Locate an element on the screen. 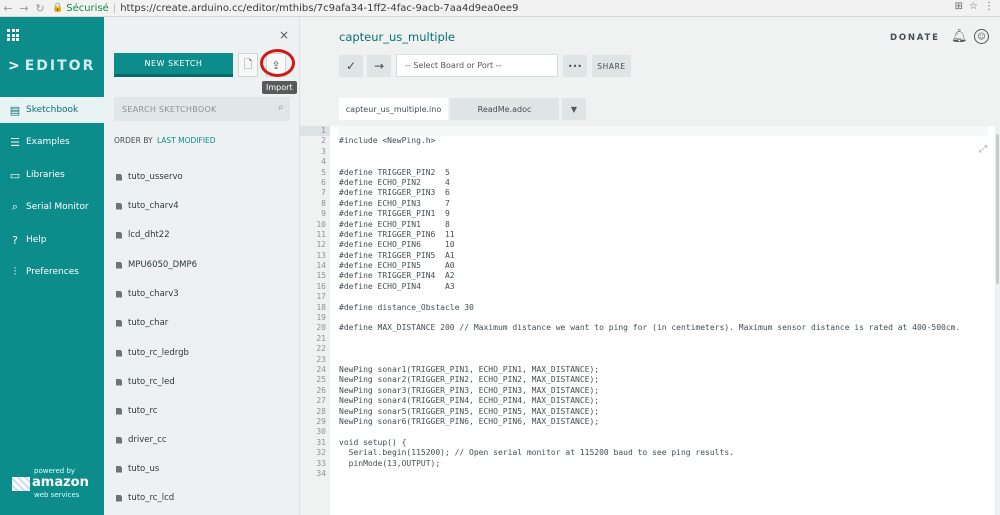 The height and width of the screenshot is (515, 1000). share-button: SHARE is located at coordinates (611, 66).